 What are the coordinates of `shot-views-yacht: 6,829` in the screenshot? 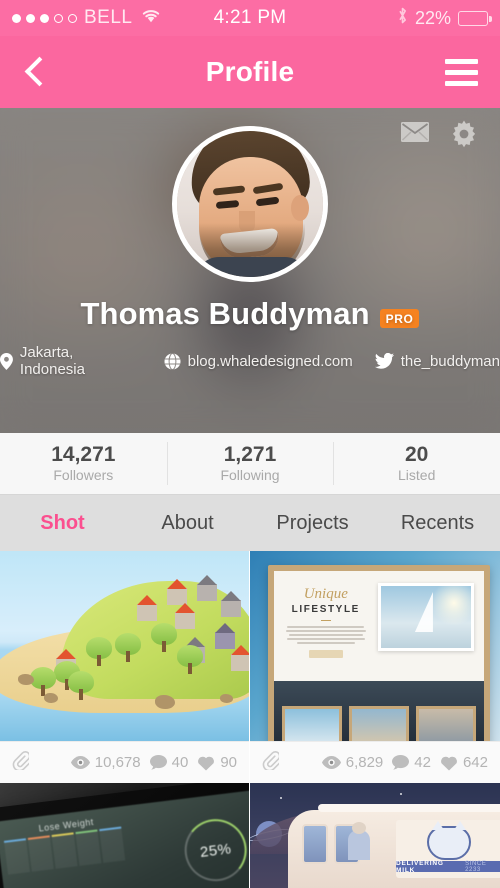 It's located at (352, 762).